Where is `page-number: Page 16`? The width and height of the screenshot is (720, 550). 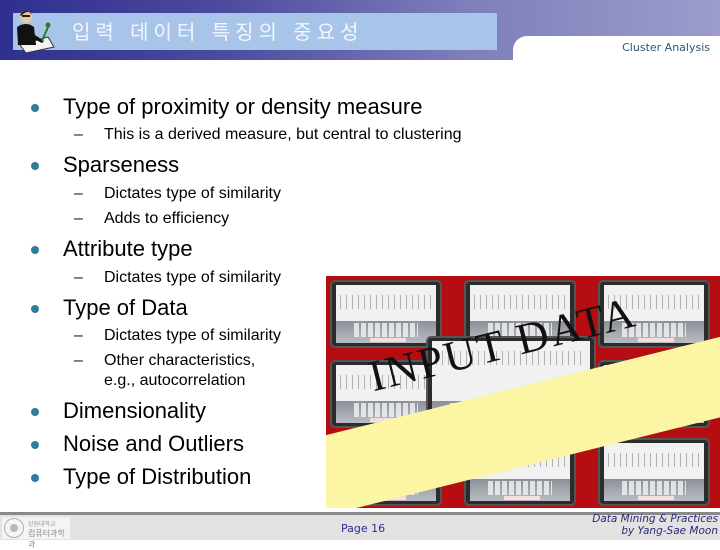 page-number: Page 16 is located at coordinates (363, 528).